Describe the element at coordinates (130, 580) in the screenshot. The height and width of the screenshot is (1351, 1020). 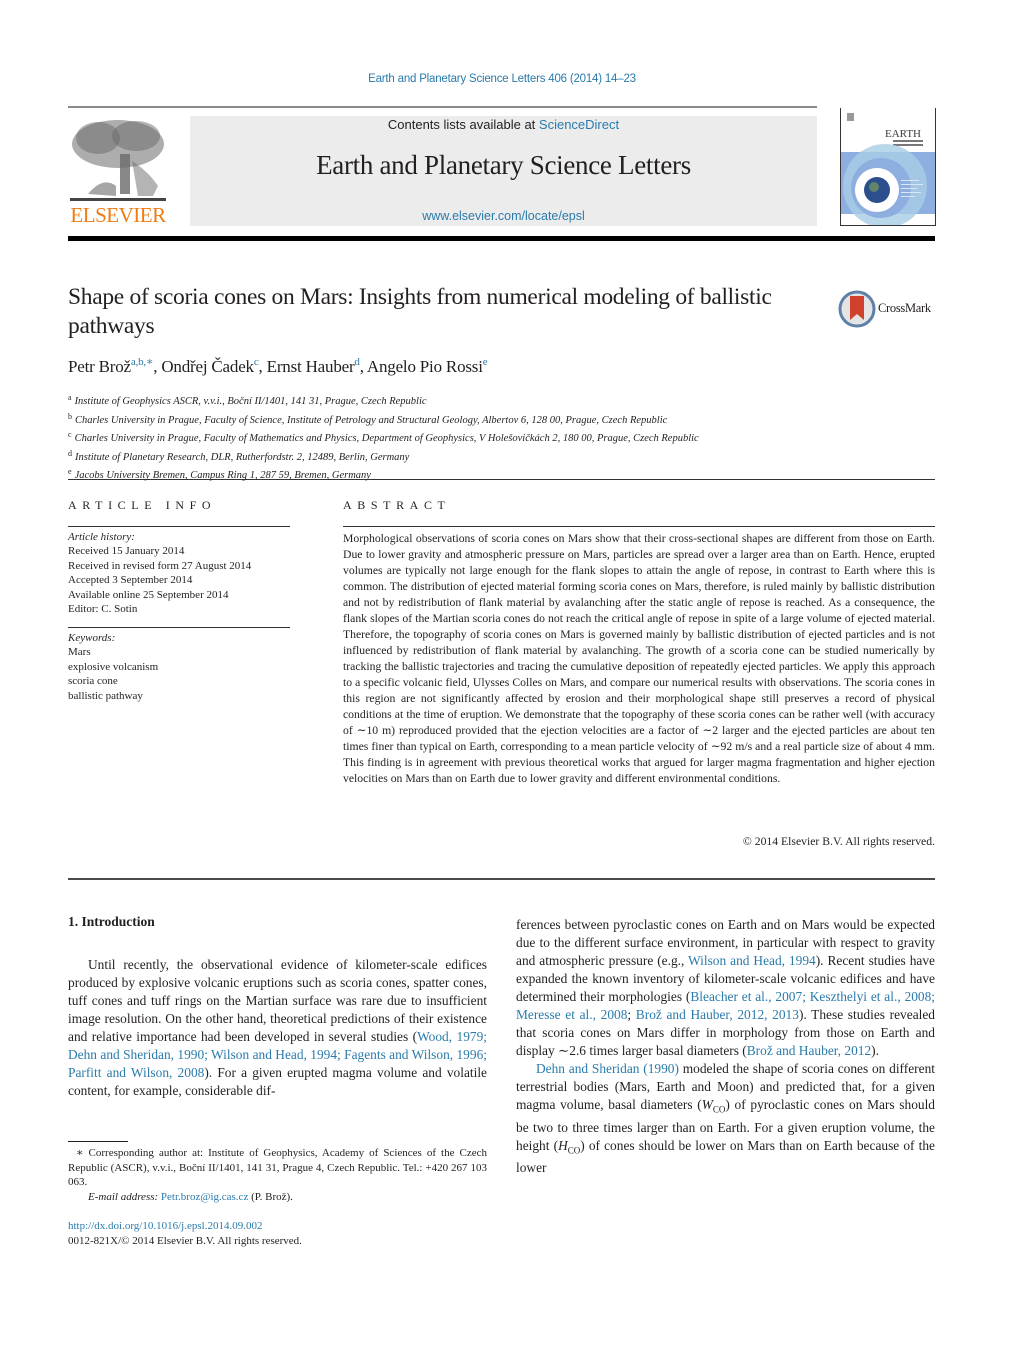
I see `history-item: Accepted 3 September 2014` at that location.